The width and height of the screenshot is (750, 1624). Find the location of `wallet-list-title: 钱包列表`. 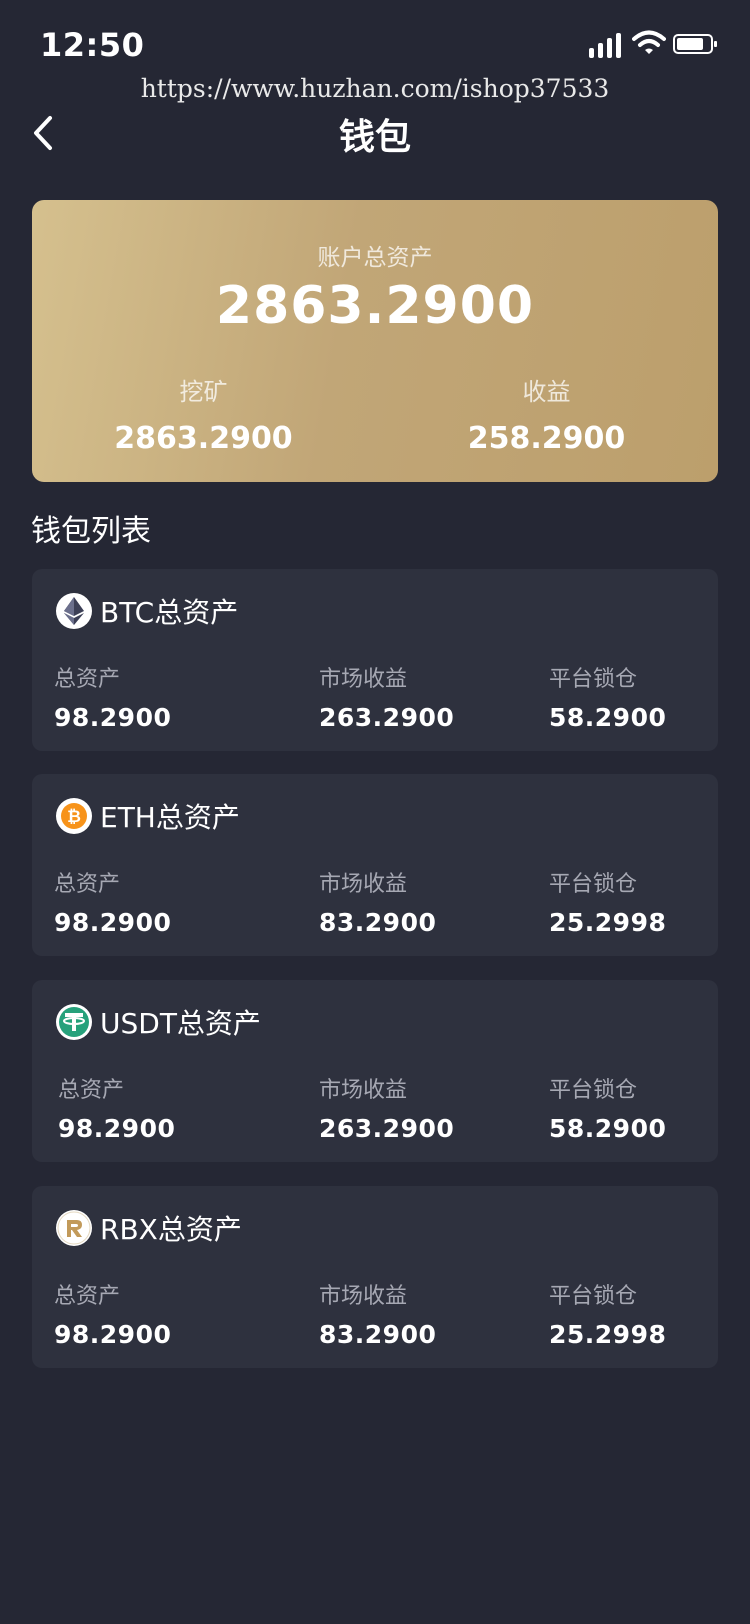

wallet-list-title: 钱包列表 is located at coordinates (91, 531).